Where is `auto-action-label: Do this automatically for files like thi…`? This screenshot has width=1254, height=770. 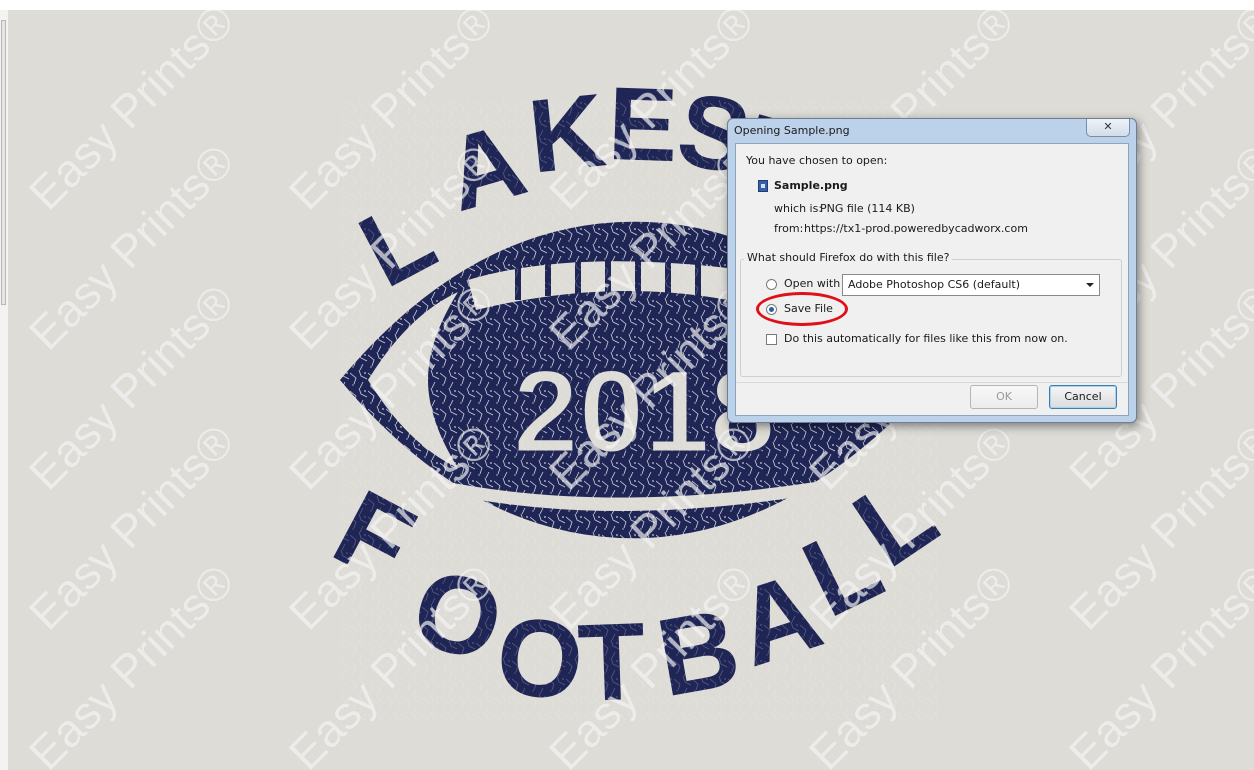 auto-action-label: Do this automatically for files like thi… is located at coordinates (926, 338).